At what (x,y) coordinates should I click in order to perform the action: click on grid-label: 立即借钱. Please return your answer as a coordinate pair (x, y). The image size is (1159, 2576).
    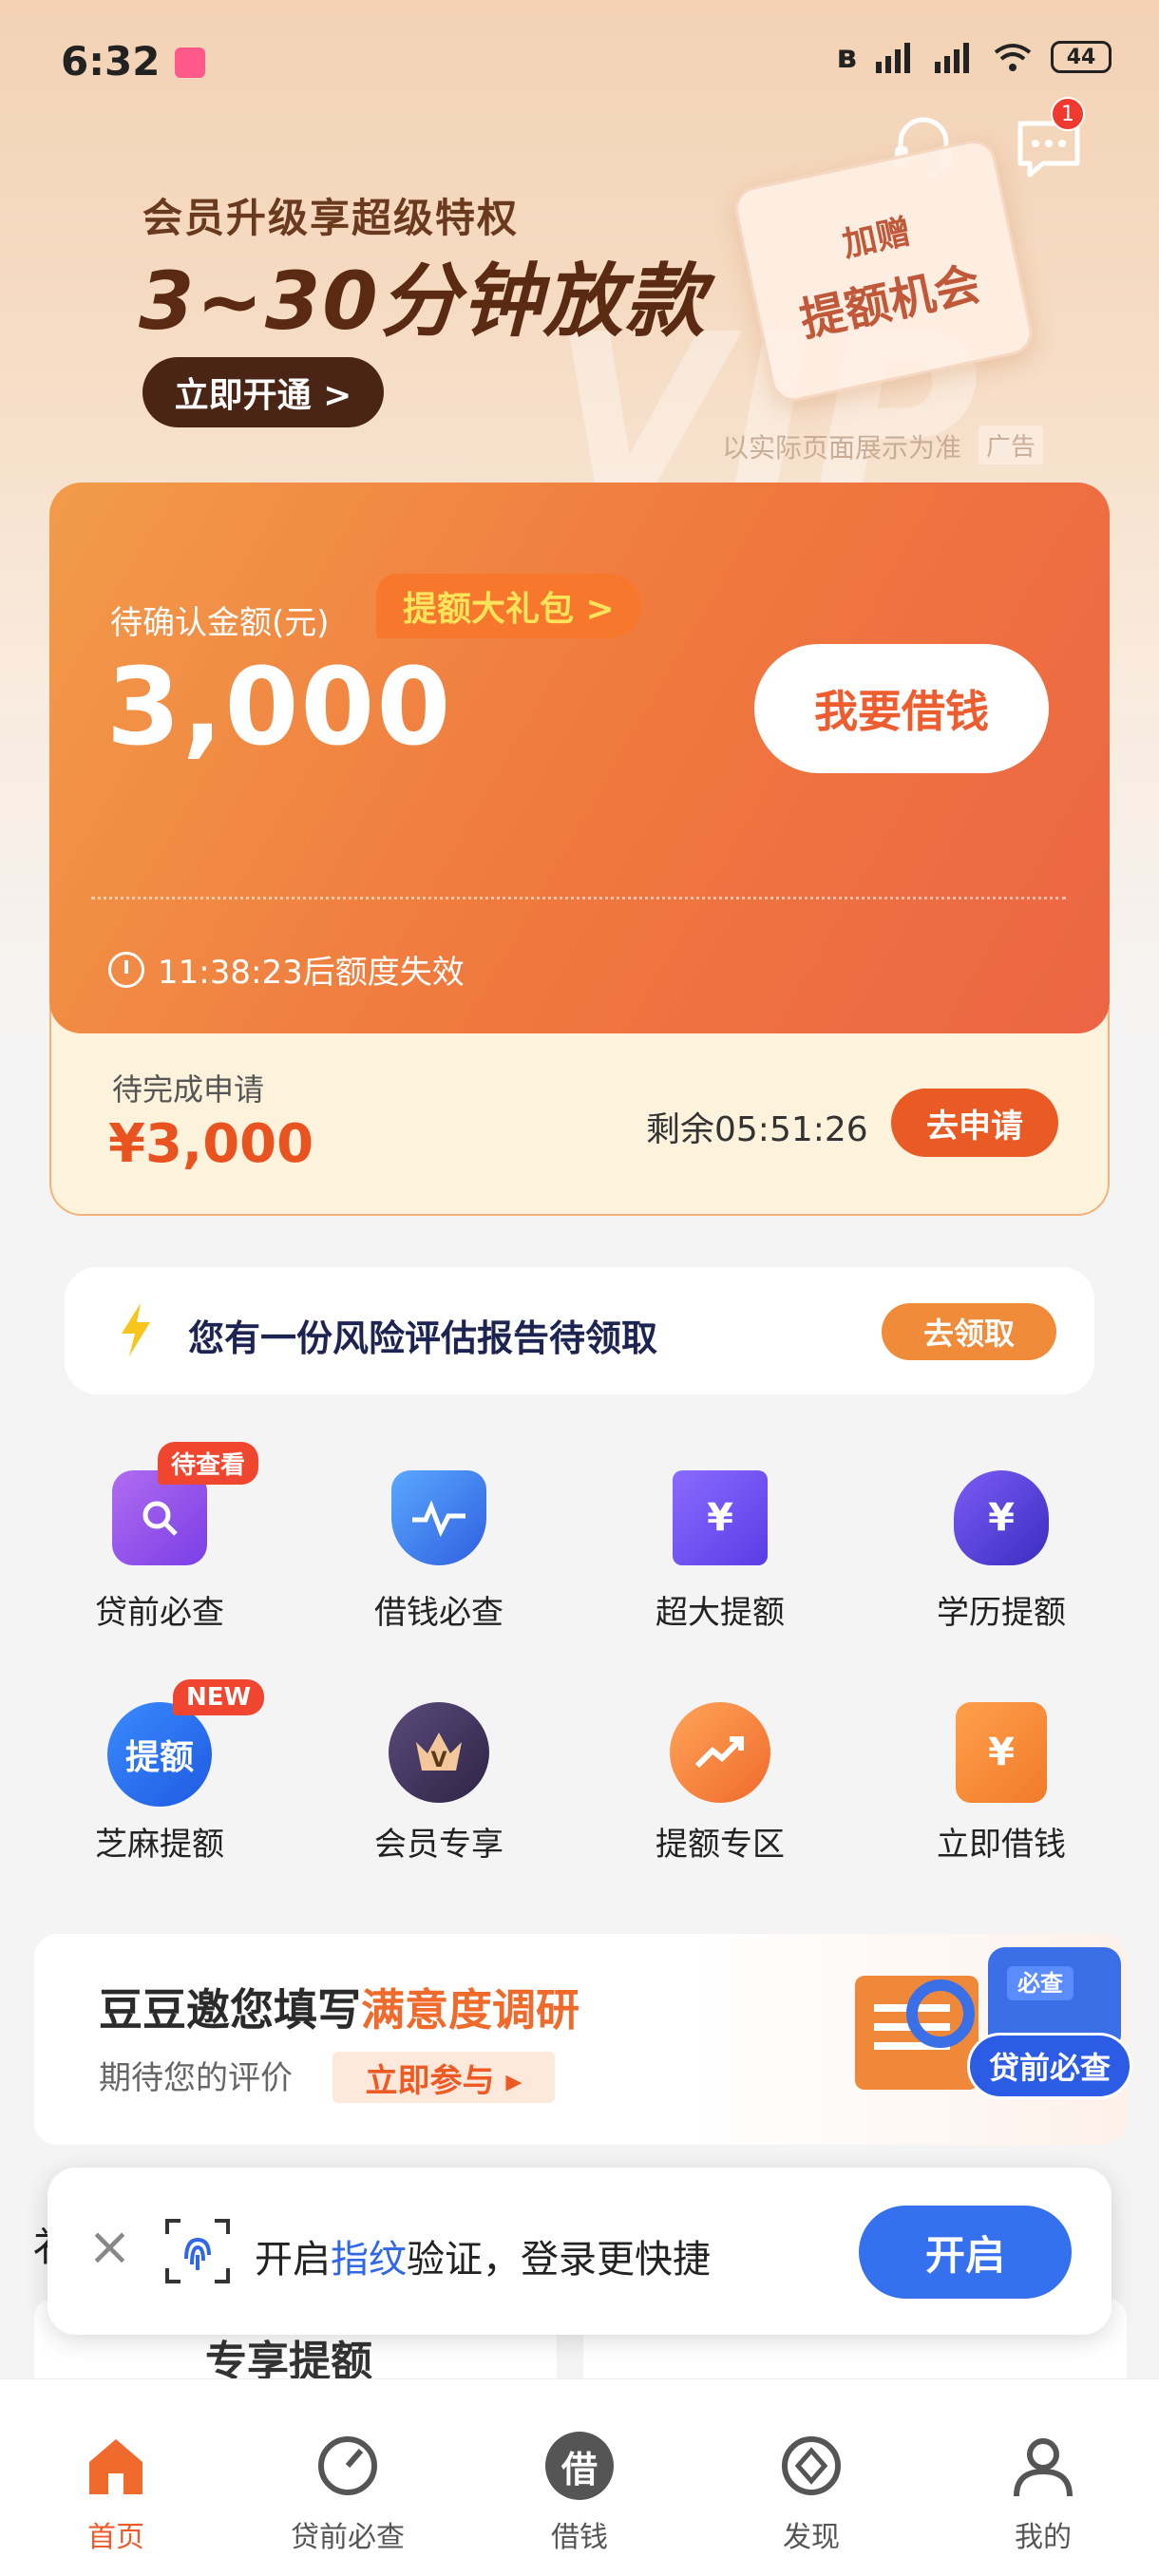
    Looking at the image, I should click on (1001, 1845).